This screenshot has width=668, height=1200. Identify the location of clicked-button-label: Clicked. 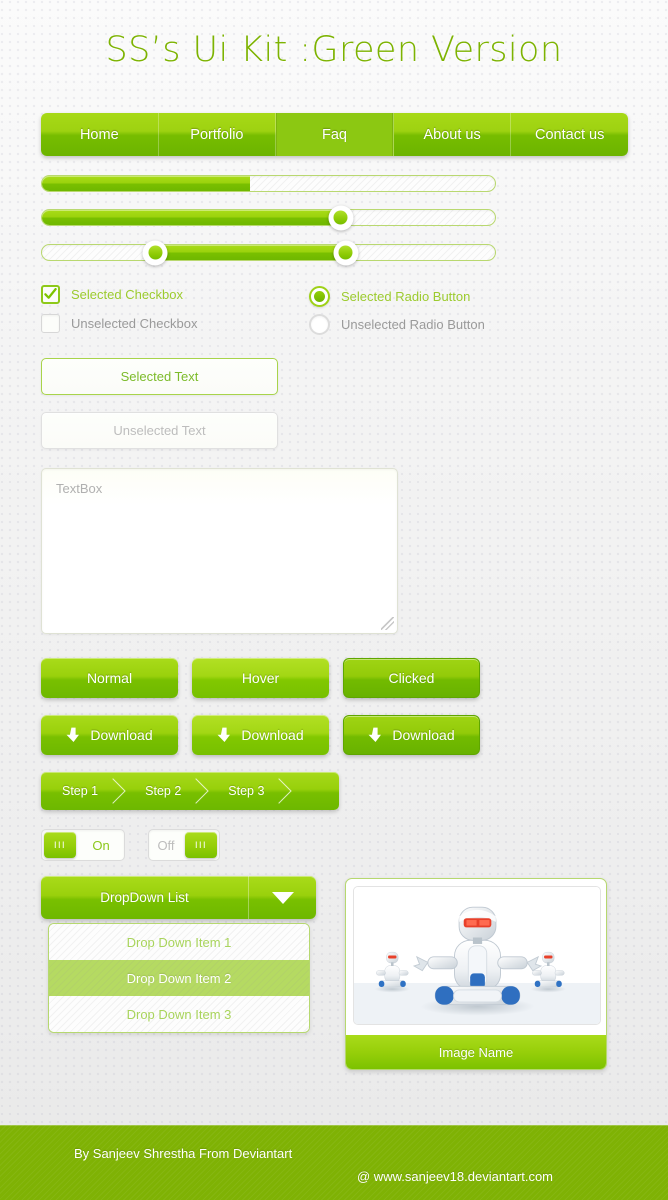
(411, 678).